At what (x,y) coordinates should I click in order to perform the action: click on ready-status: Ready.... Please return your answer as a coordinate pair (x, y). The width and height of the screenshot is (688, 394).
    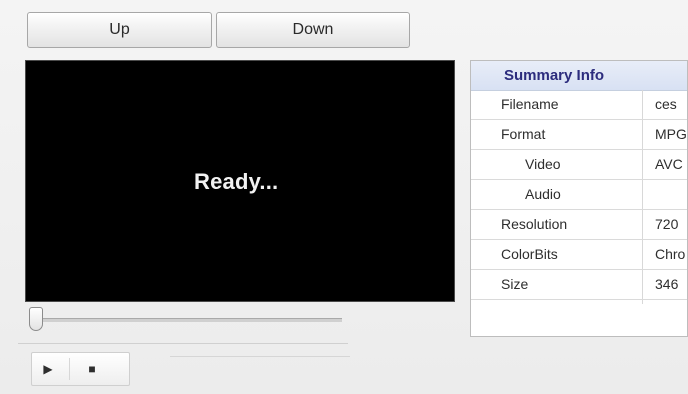
    Looking at the image, I should click on (236, 181).